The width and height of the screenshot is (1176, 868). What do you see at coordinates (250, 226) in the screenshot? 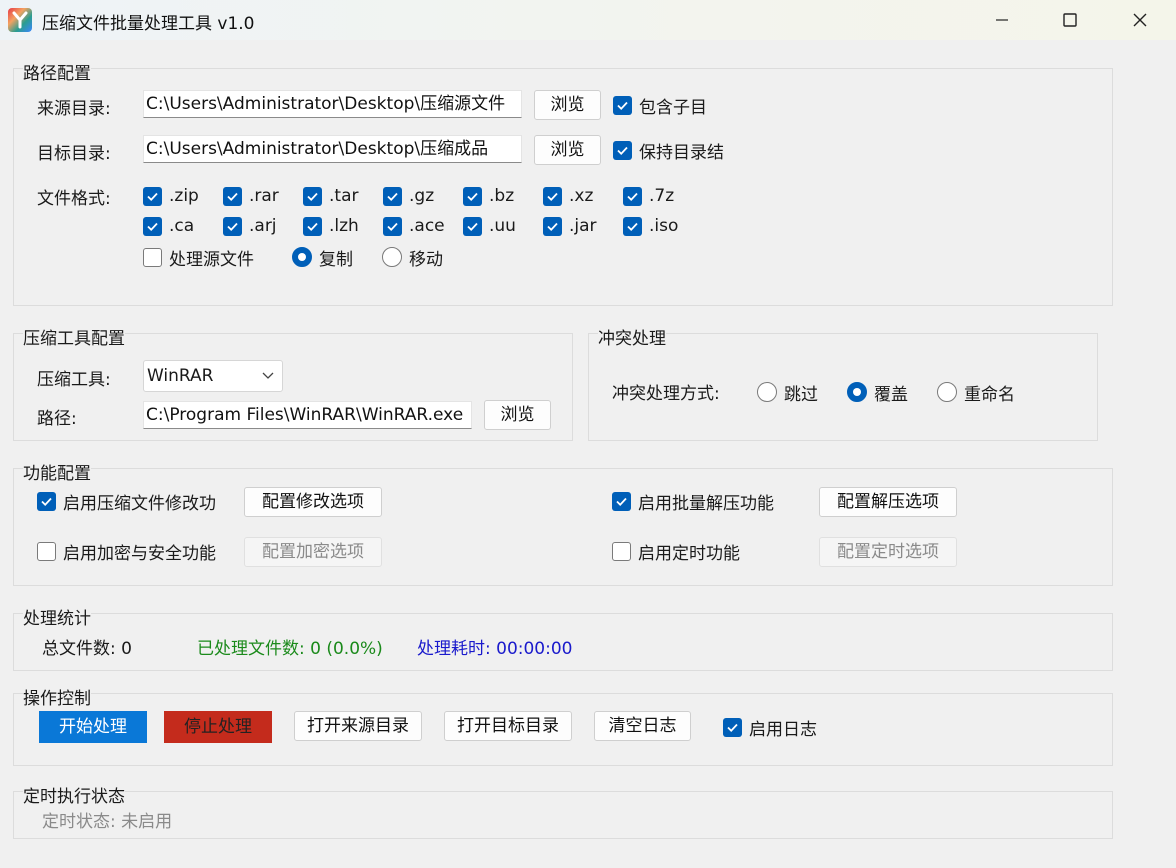
I see `format-checkbox: .arj` at bounding box center [250, 226].